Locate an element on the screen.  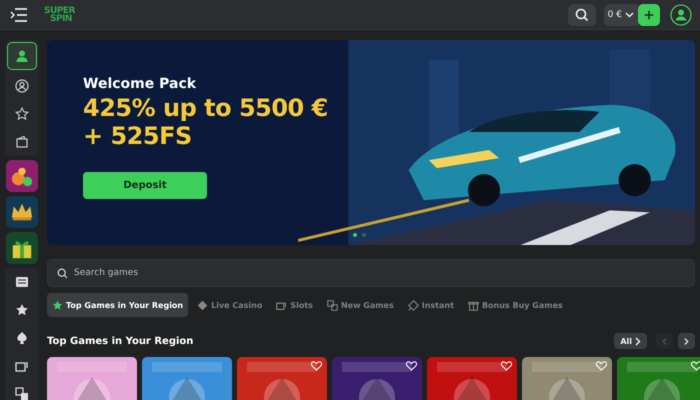
section-title: Top Games in Your Region is located at coordinates (120, 341).